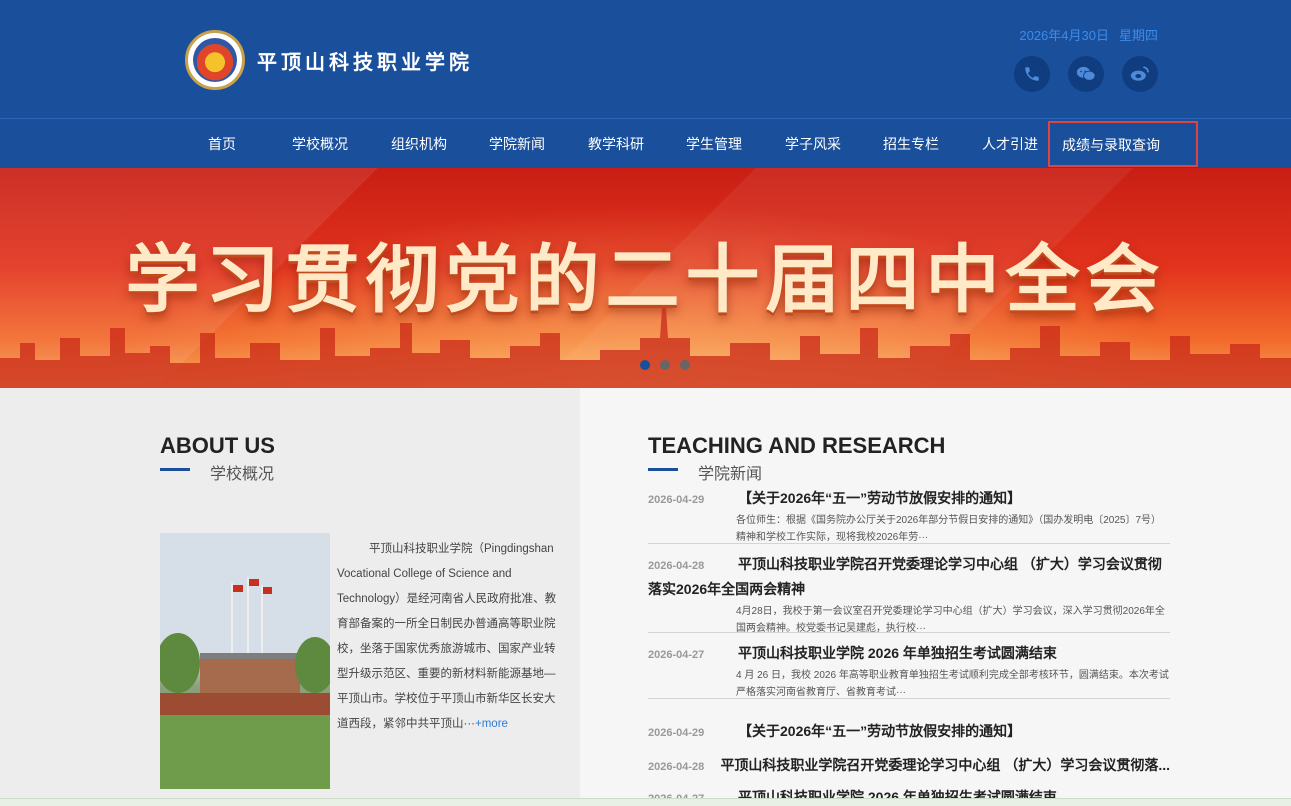 The height and width of the screenshot is (806, 1291). What do you see at coordinates (1140, 74) in the screenshot?
I see `weibo-icon` at bounding box center [1140, 74].